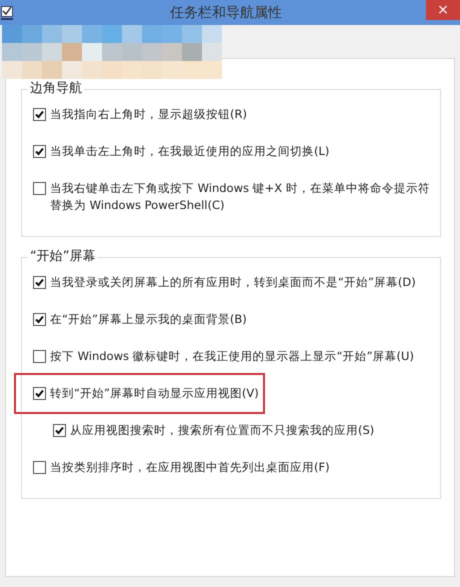 This screenshot has width=460, height=587. Describe the element at coordinates (148, 319) in the screenshot. I see `checkbox-label: 在“开始”屏幕上显示我的桌面背景(B)` at that location.